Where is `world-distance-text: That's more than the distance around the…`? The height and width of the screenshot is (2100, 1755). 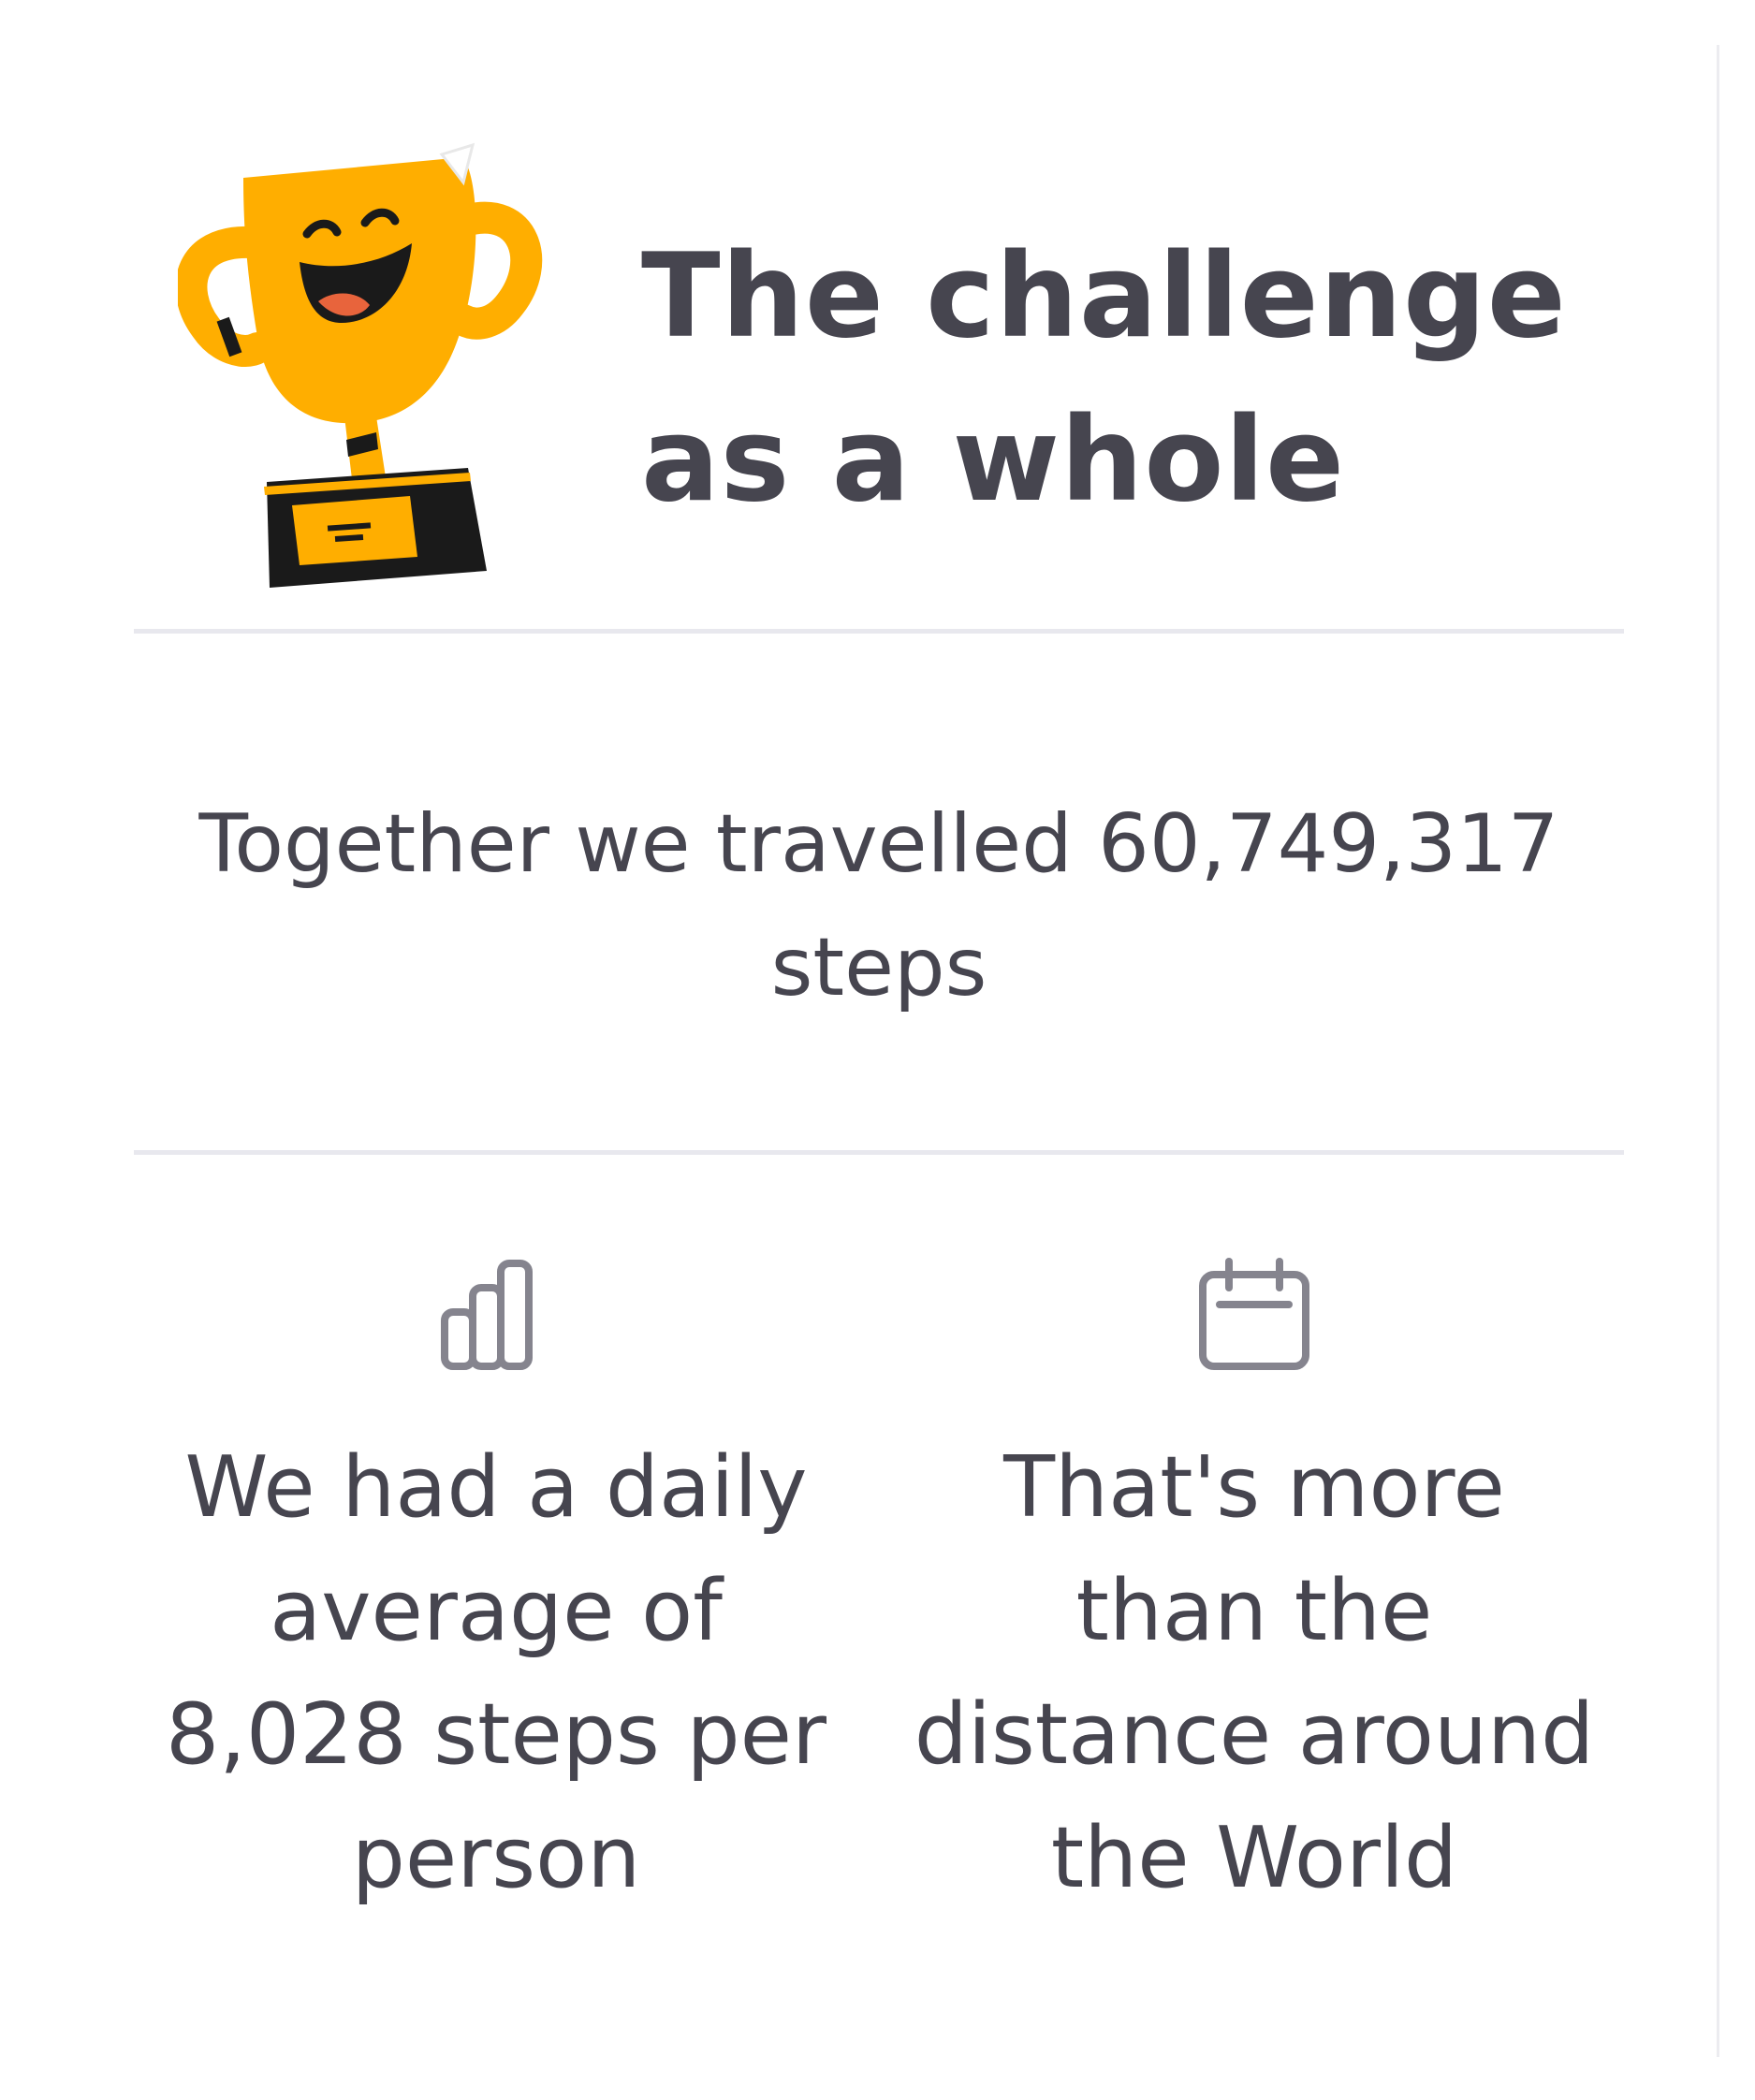 world-distance-text: That's more than the distance around the… is located at coordinates (1255, 1672).